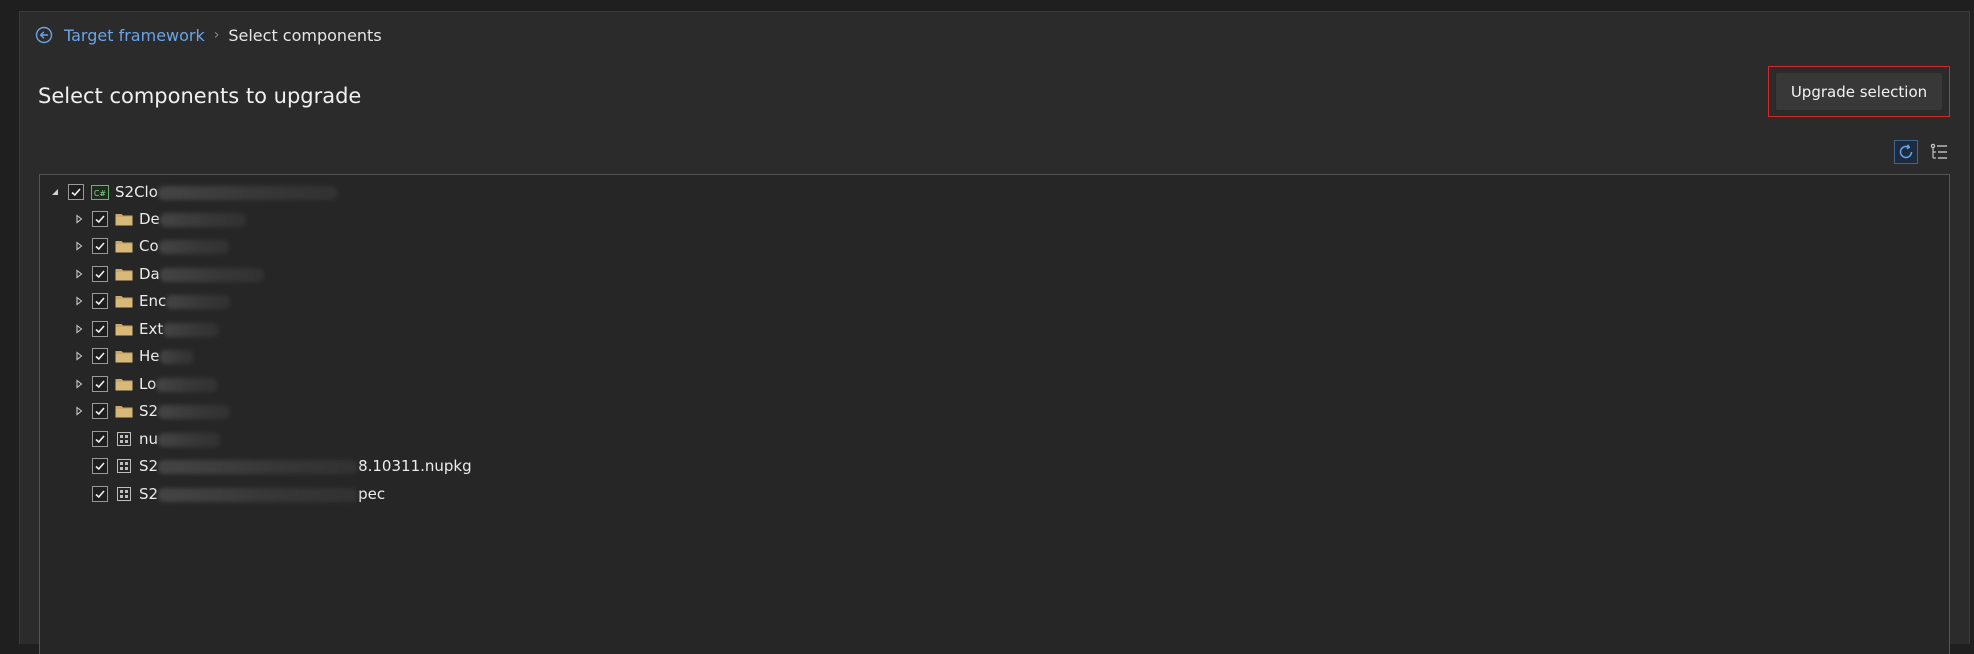 Image resolution: width=1974 pixels, height=654 pixels. I want to click on tree-root-label: S2Clo, so click(226, 192).